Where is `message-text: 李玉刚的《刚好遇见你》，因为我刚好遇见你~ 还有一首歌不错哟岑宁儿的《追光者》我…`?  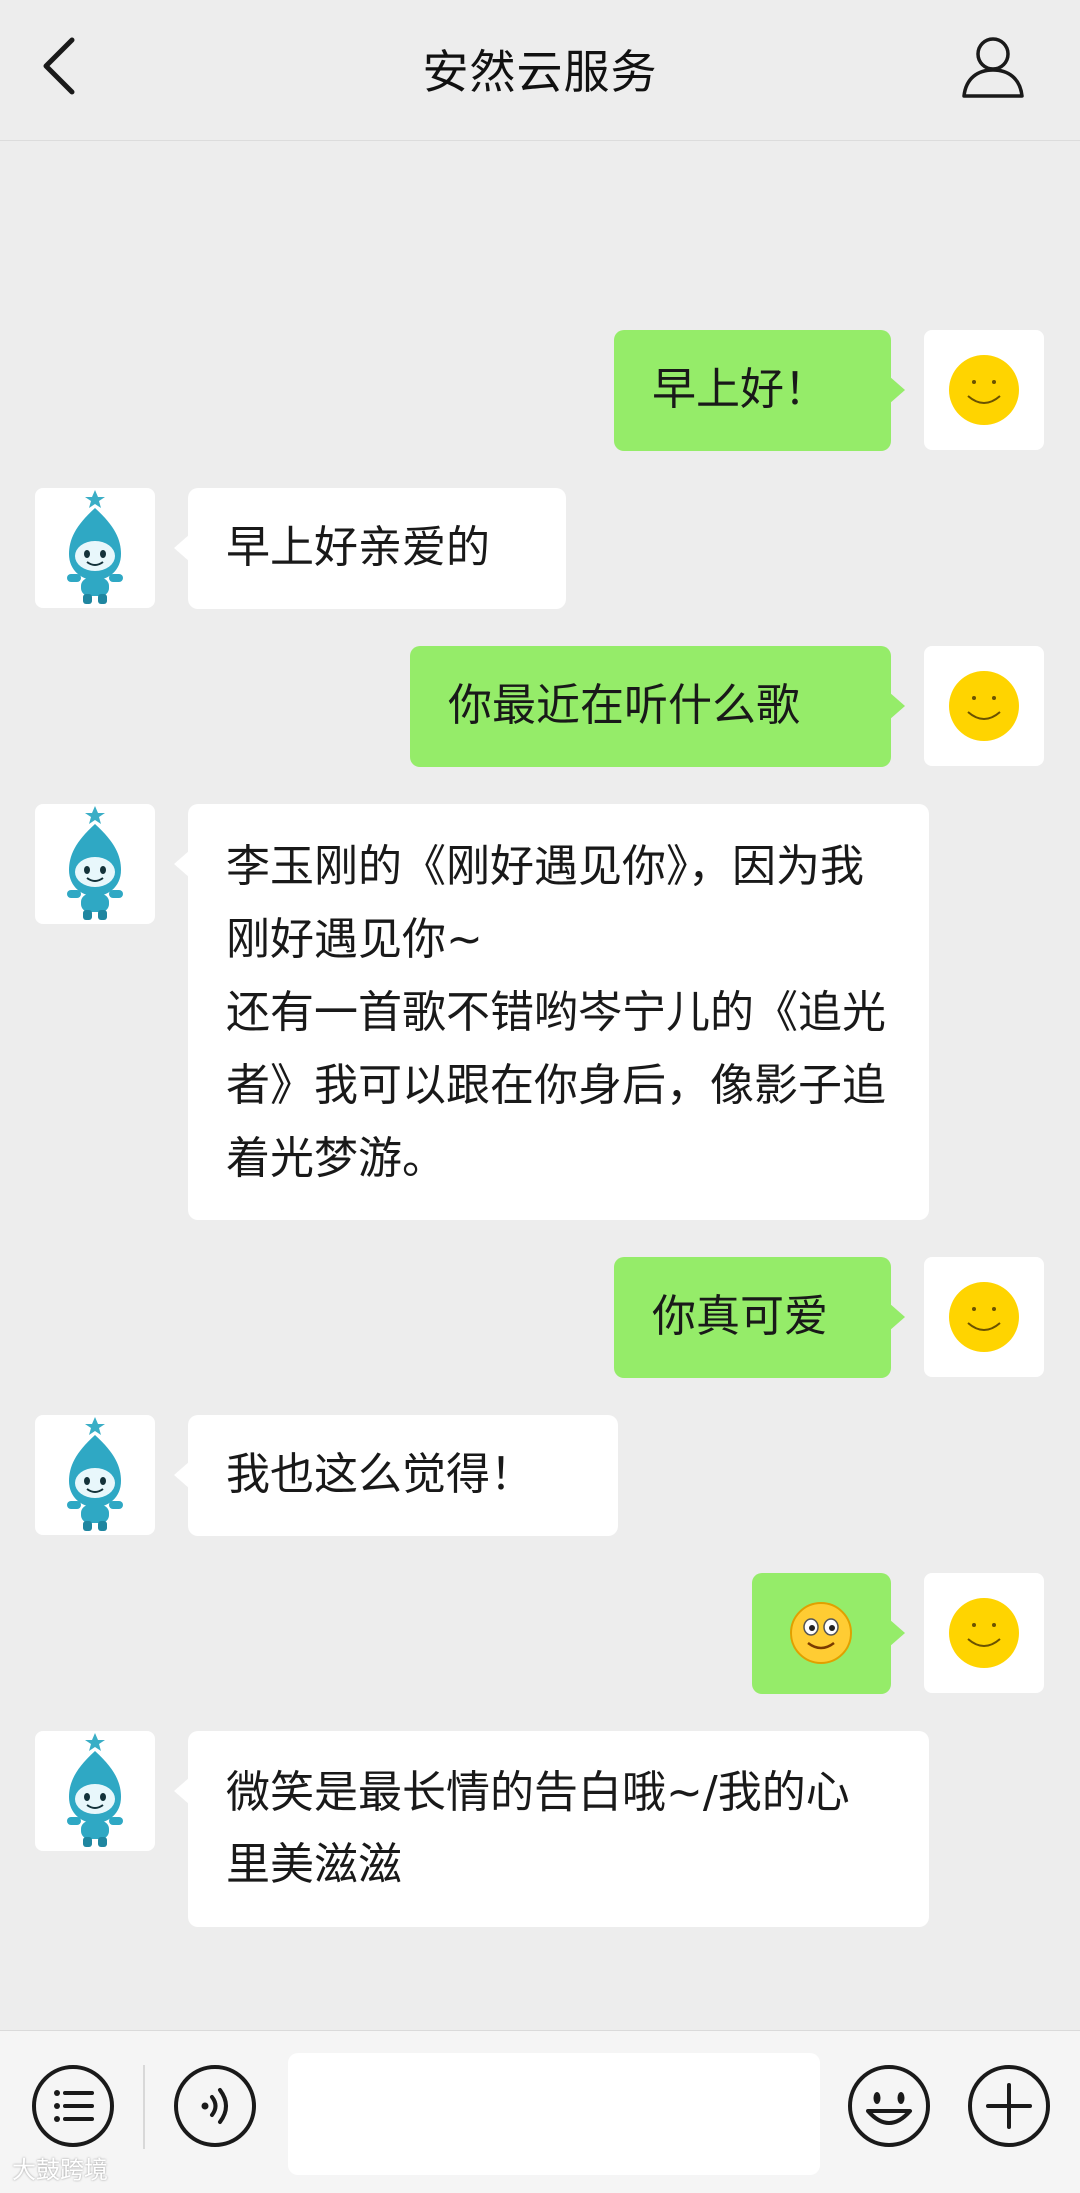
message-text: 李玉刚的《刚好遇见你》，因为我刚好遇见你~ 还有一首歌不错哟岑宁儿的《追光者》我… is located at coordinates (556, 1012).